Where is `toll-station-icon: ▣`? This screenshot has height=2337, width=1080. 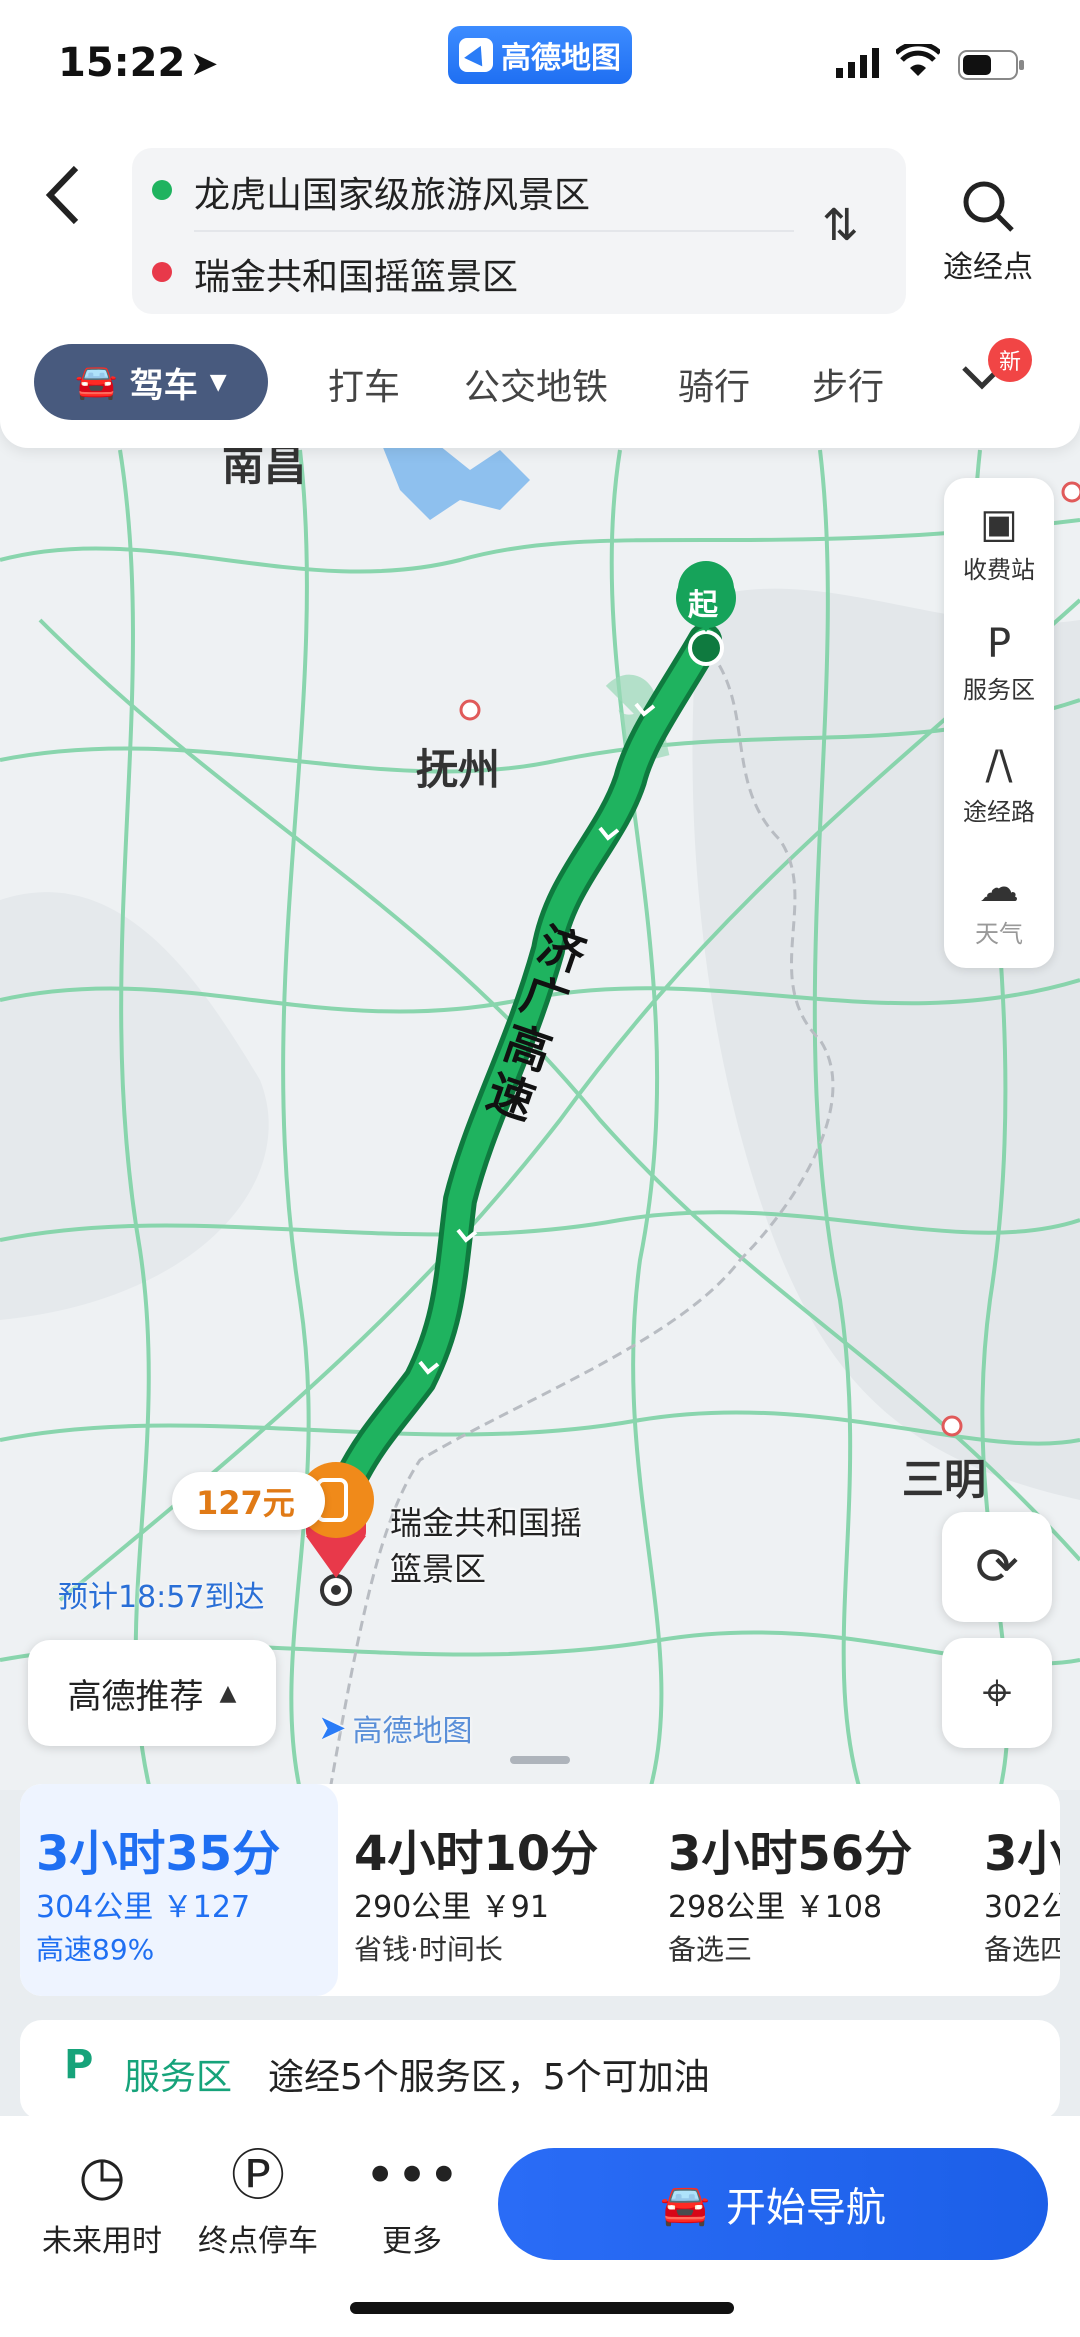 toll-station-icon: ▣ is located at coordinates (999, 524).